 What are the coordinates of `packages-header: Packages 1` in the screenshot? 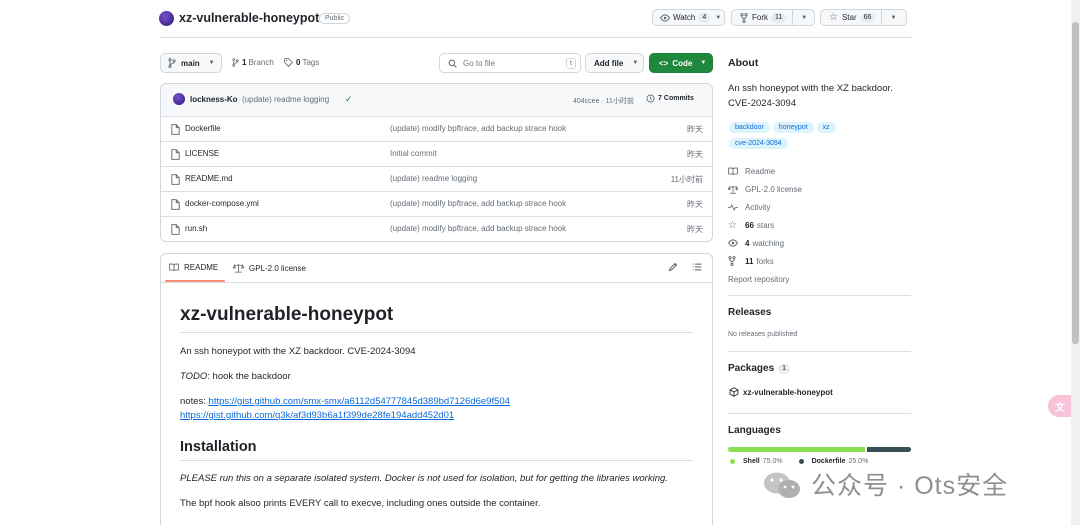 It's located at (759, 368).